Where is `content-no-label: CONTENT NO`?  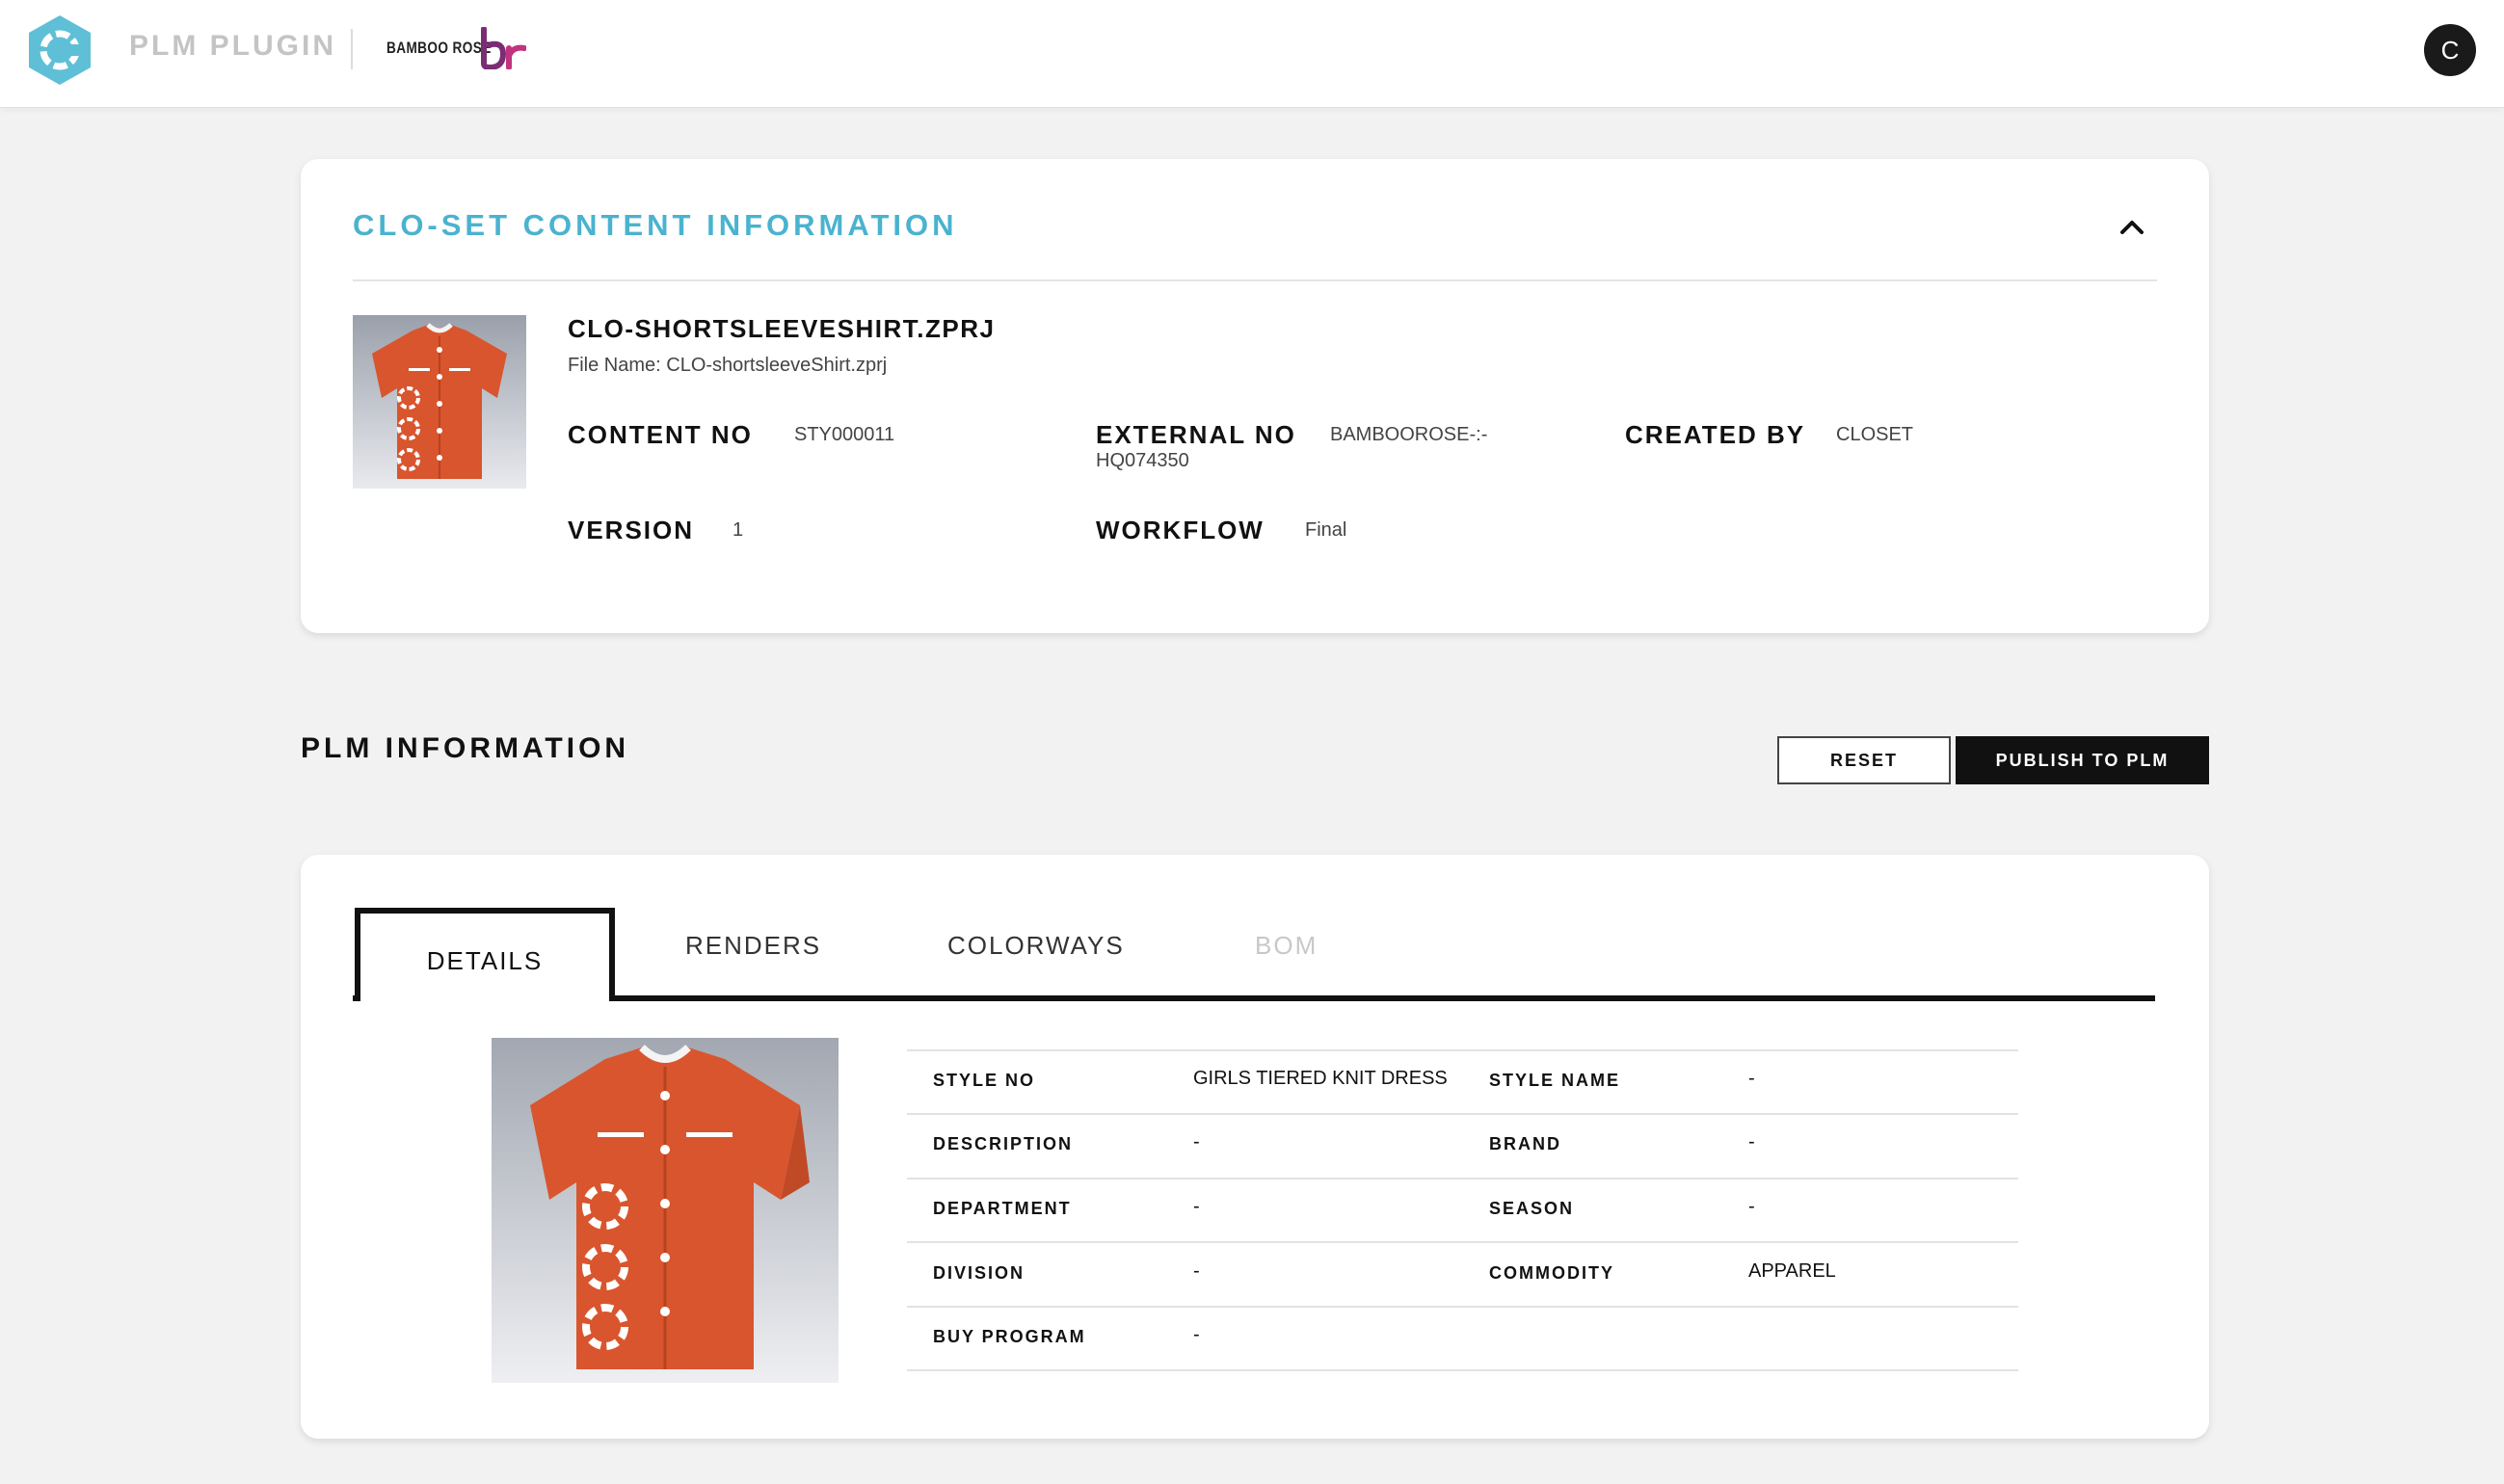
content-no-label: CONTENT NO is located at coordinates (660, 434).